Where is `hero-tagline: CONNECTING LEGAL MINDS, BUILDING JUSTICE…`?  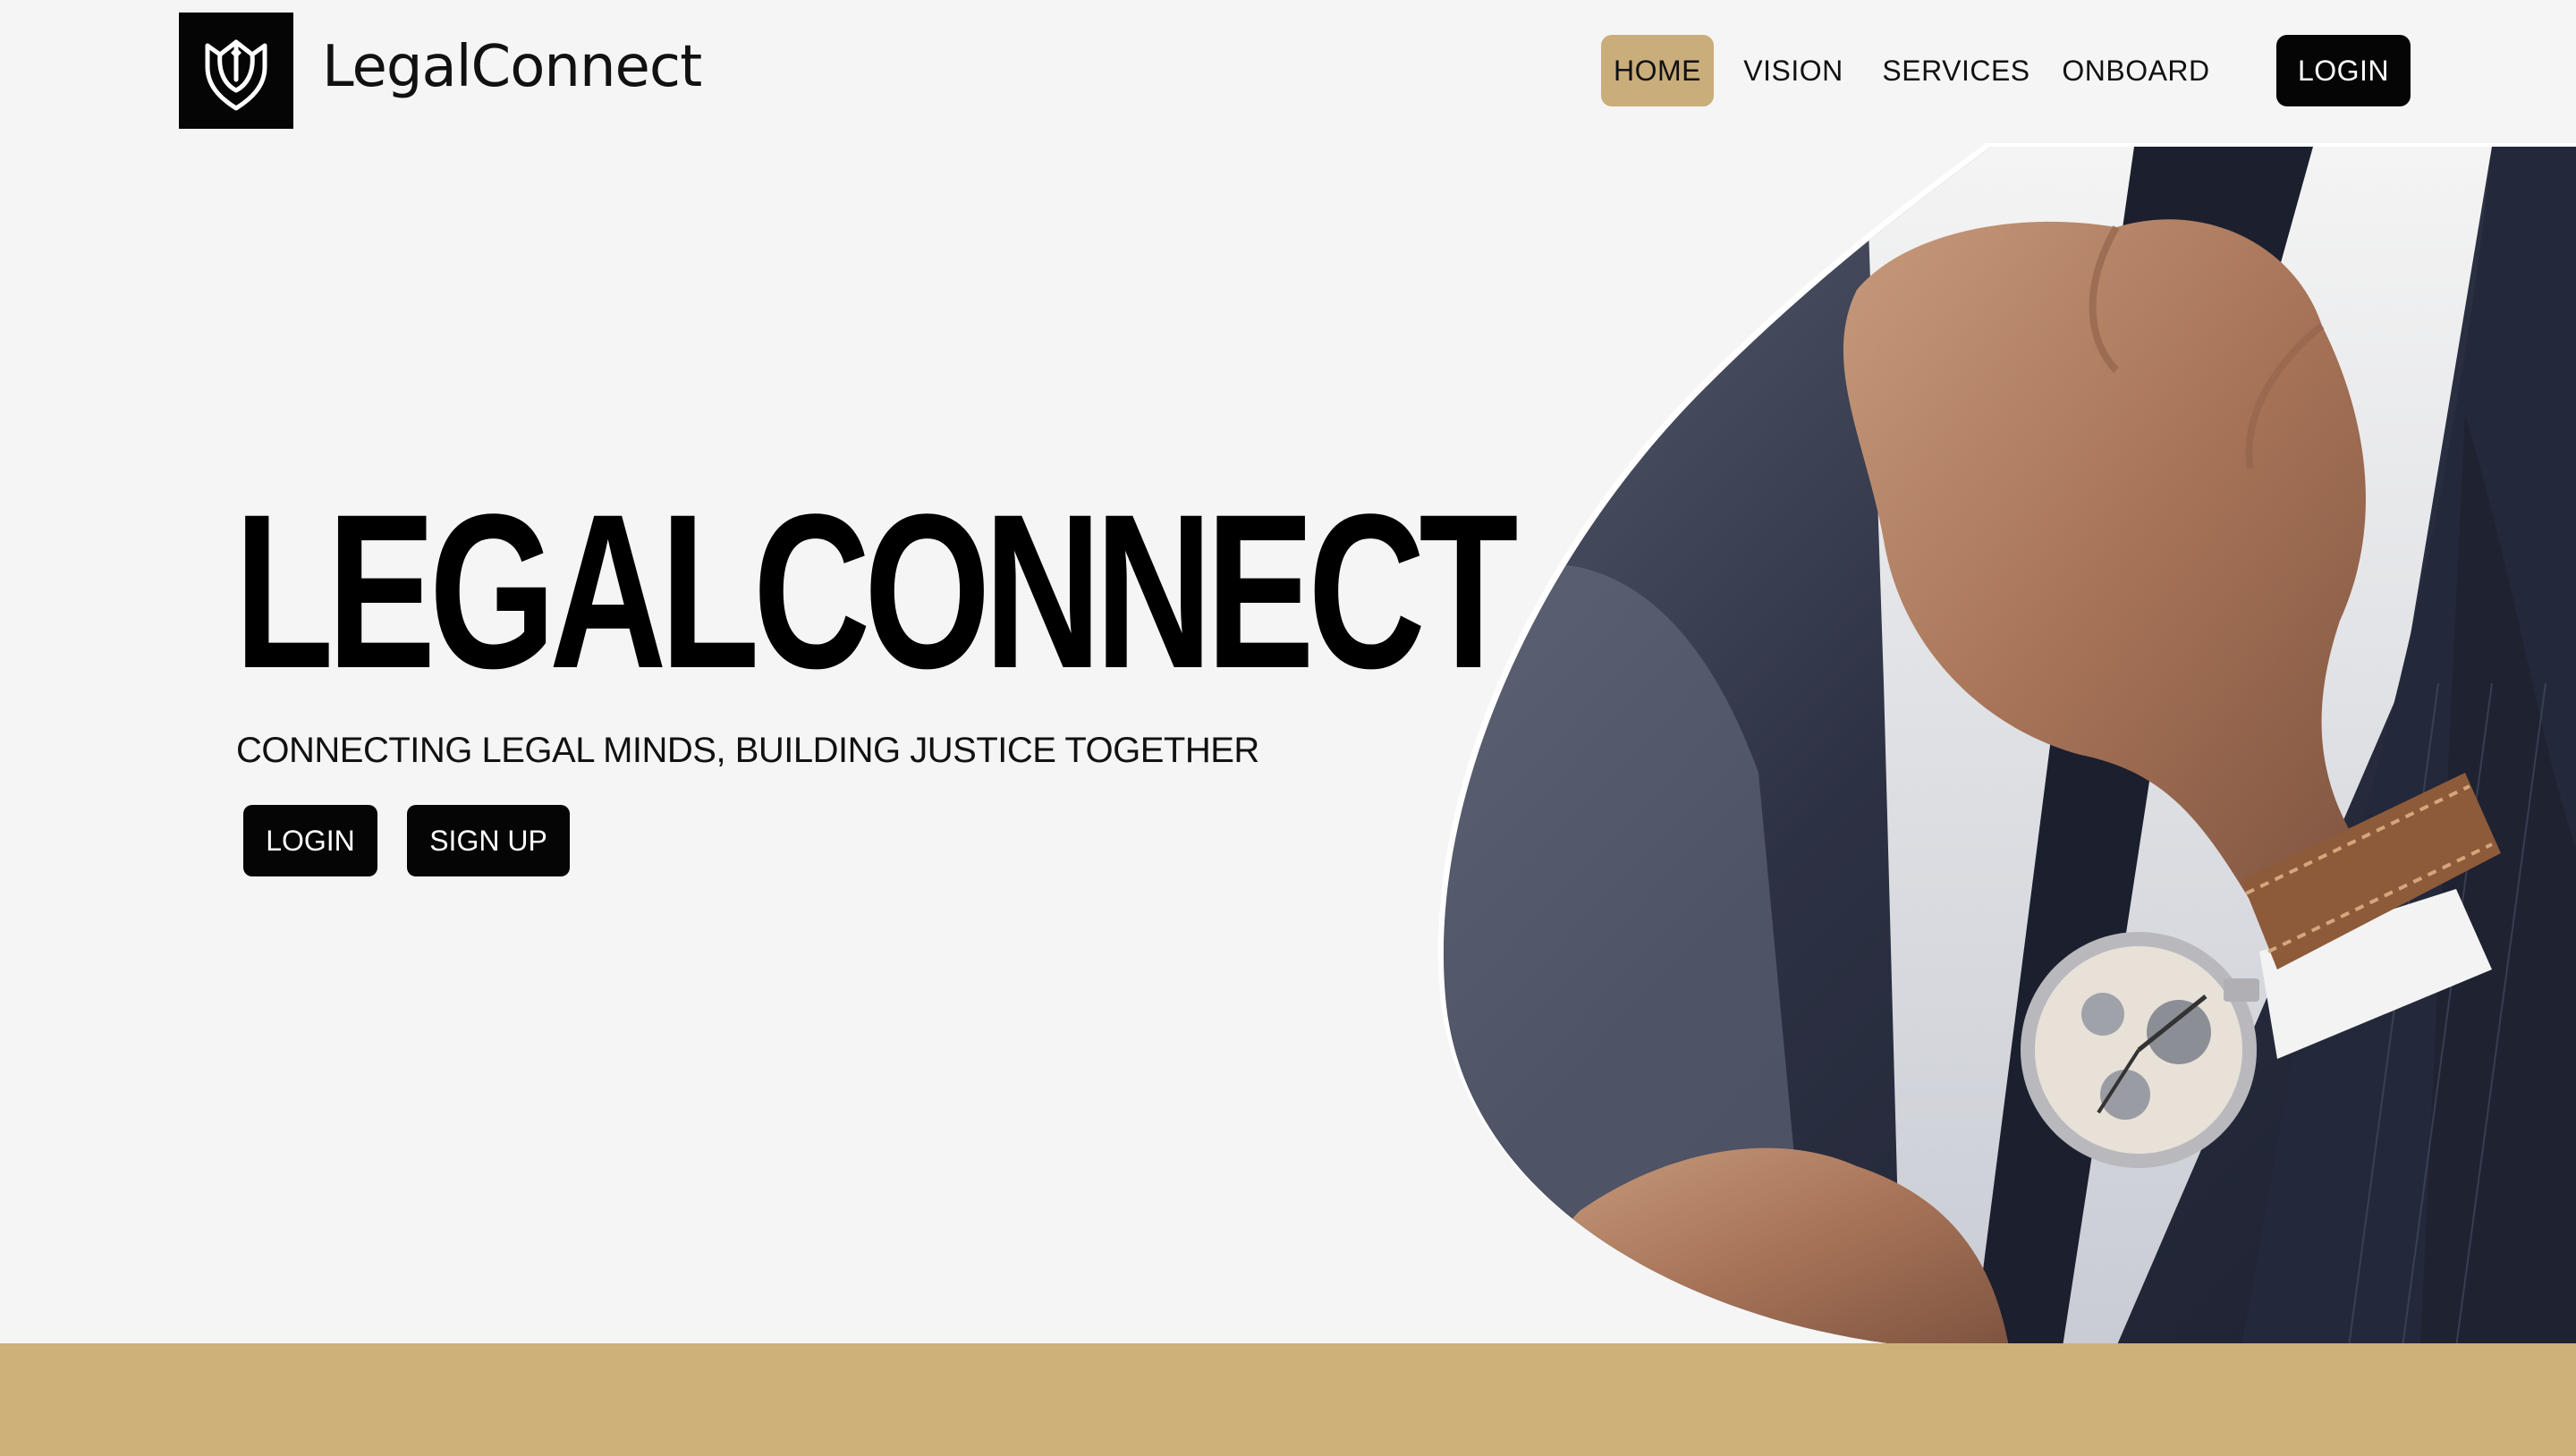
hero-tagline: CONNECTING LEGAL MINDS, BUILDING JUSTICE… is located at coordinates (747, 750).